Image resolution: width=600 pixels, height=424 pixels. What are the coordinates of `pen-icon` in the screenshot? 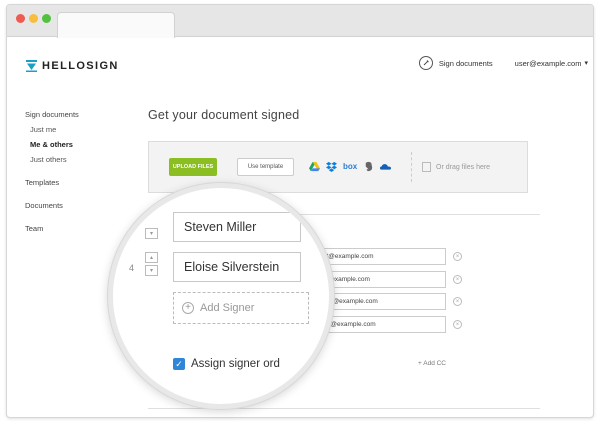 It's located at (425, 63).